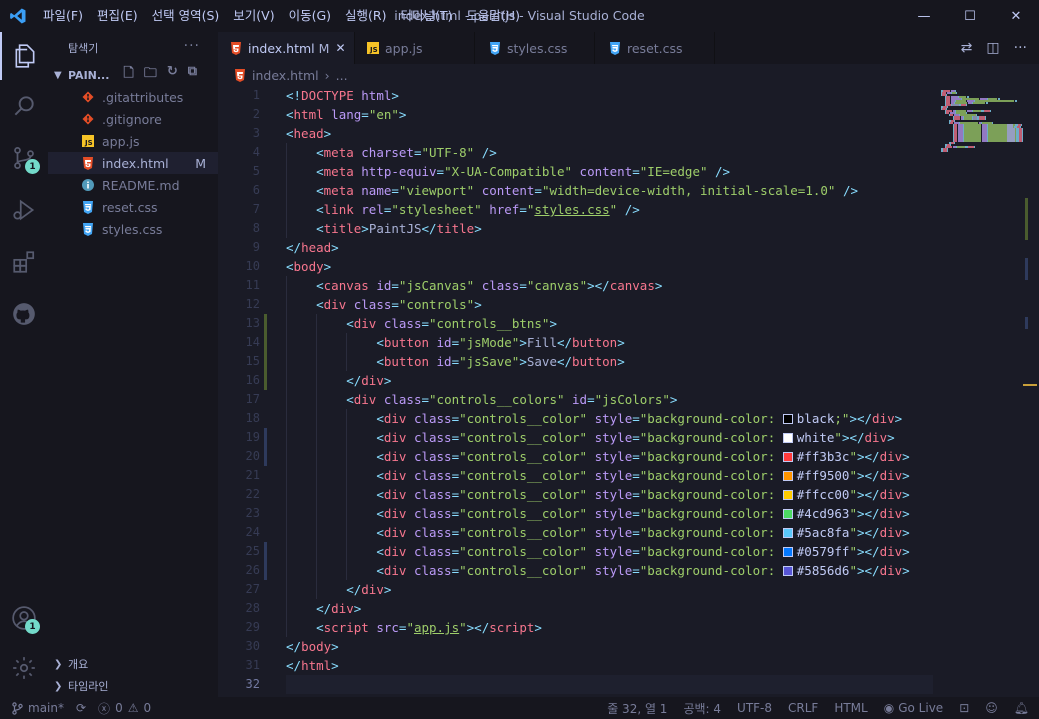  What do you see at coordinates (24, 314) in the screenshot?
I see `github-icon` at bounding box center [24, 314].